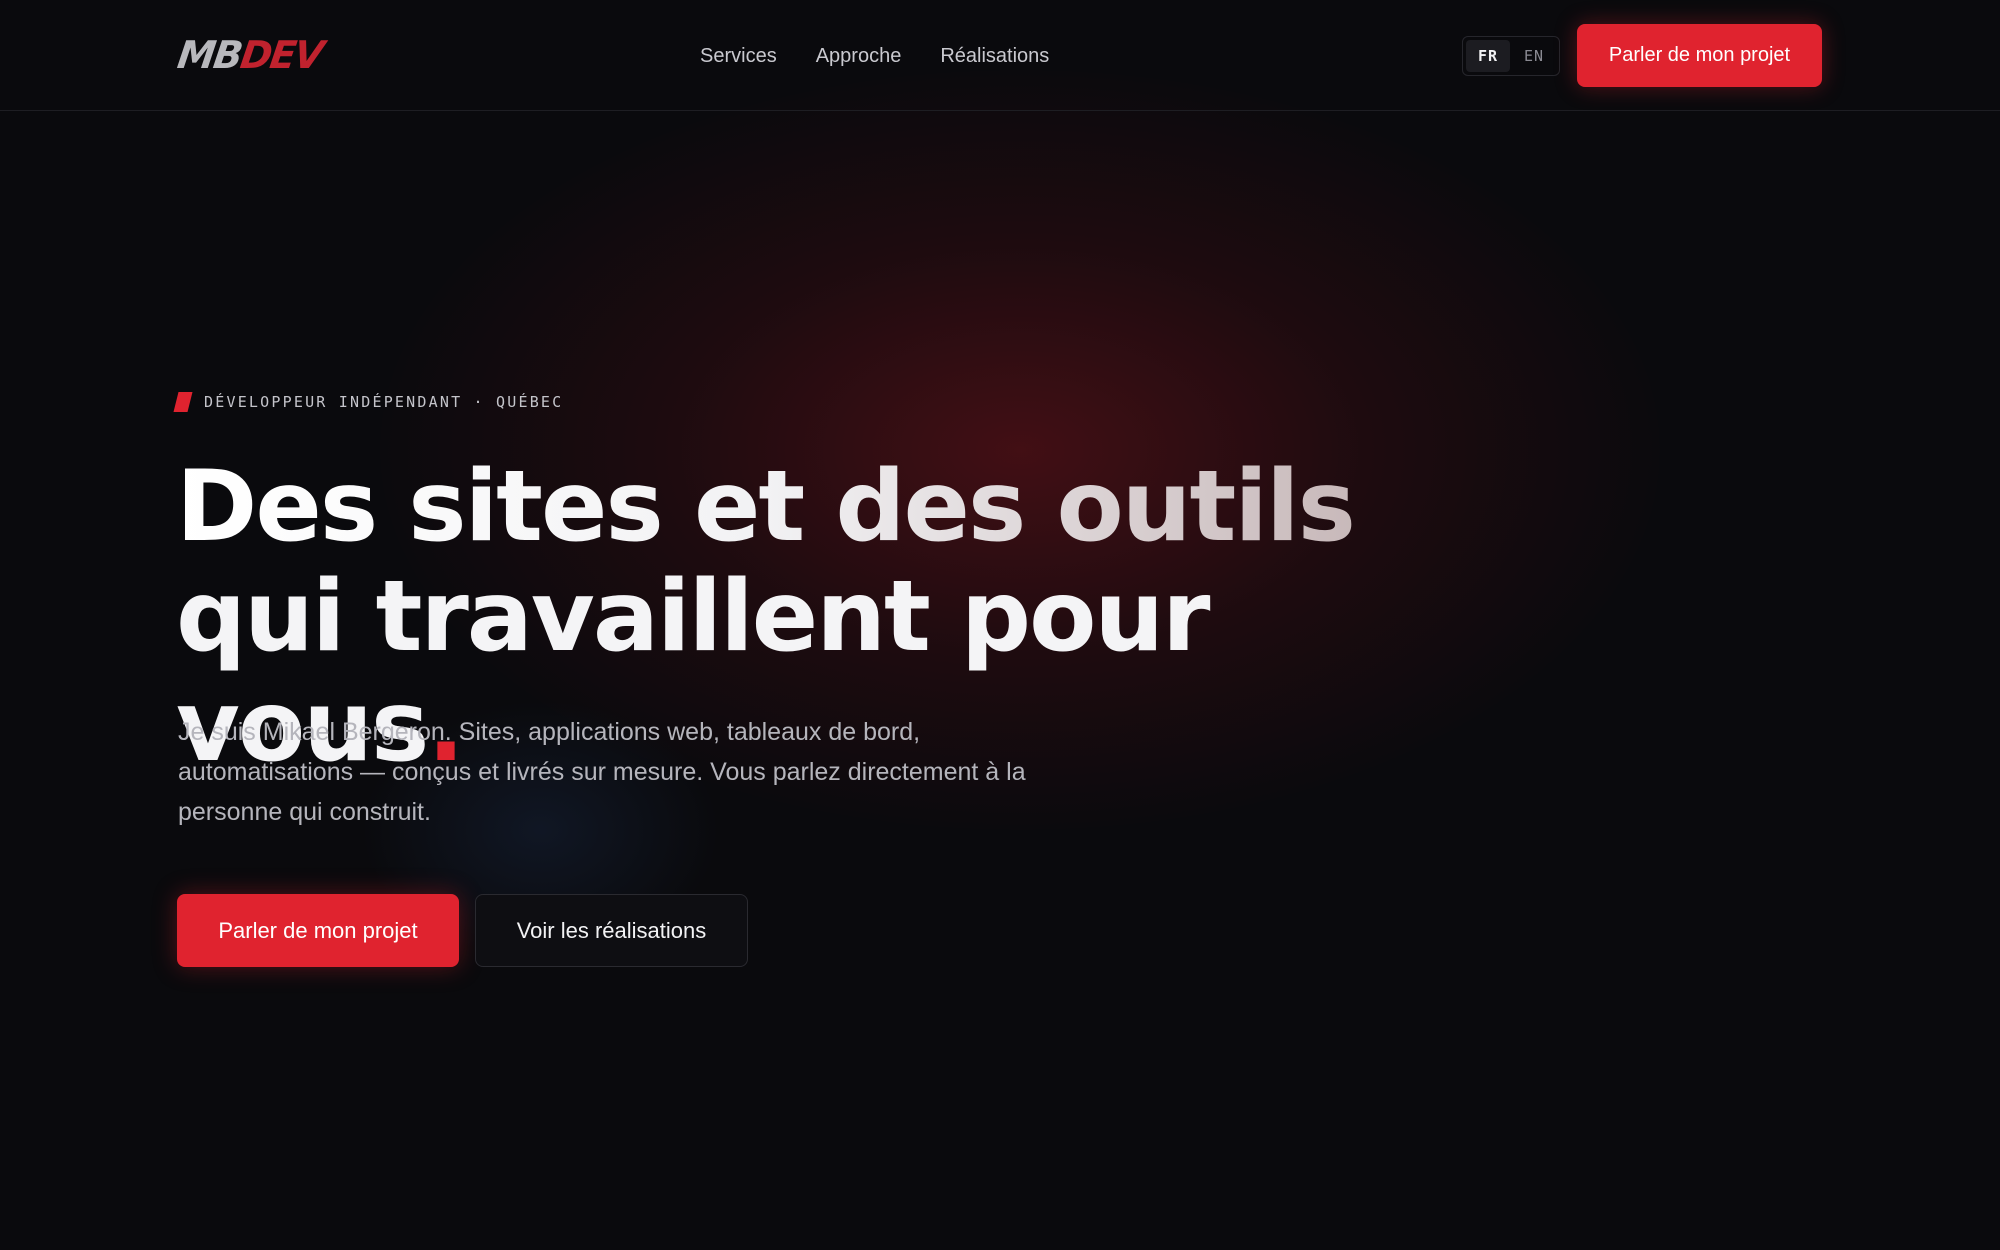 This screenshot has width=2000, height=1250. What do you see at coordinates (384, 402) in the screenshot?
I see `eyebrow-text: DÉVELOPPEUR INDÉPENDANT · QUÉBEC` at bounding box center [384, 402].